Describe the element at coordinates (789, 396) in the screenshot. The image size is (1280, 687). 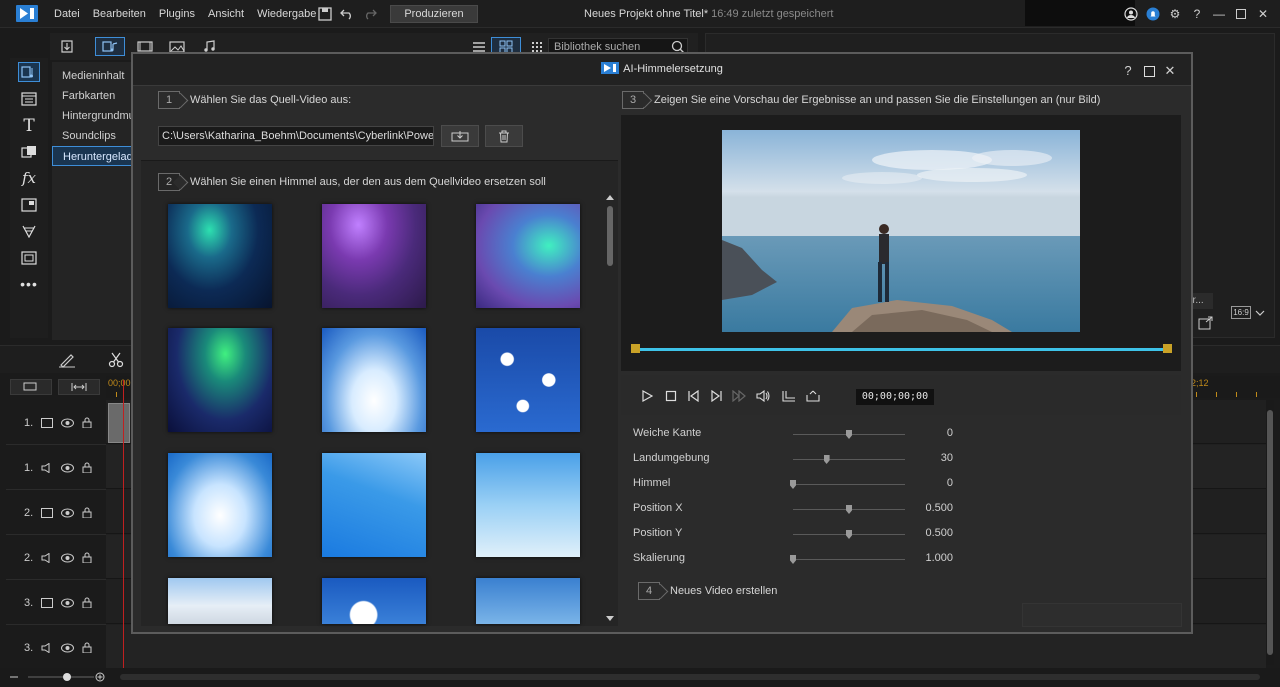
I see `snapshot-icon` at that location.